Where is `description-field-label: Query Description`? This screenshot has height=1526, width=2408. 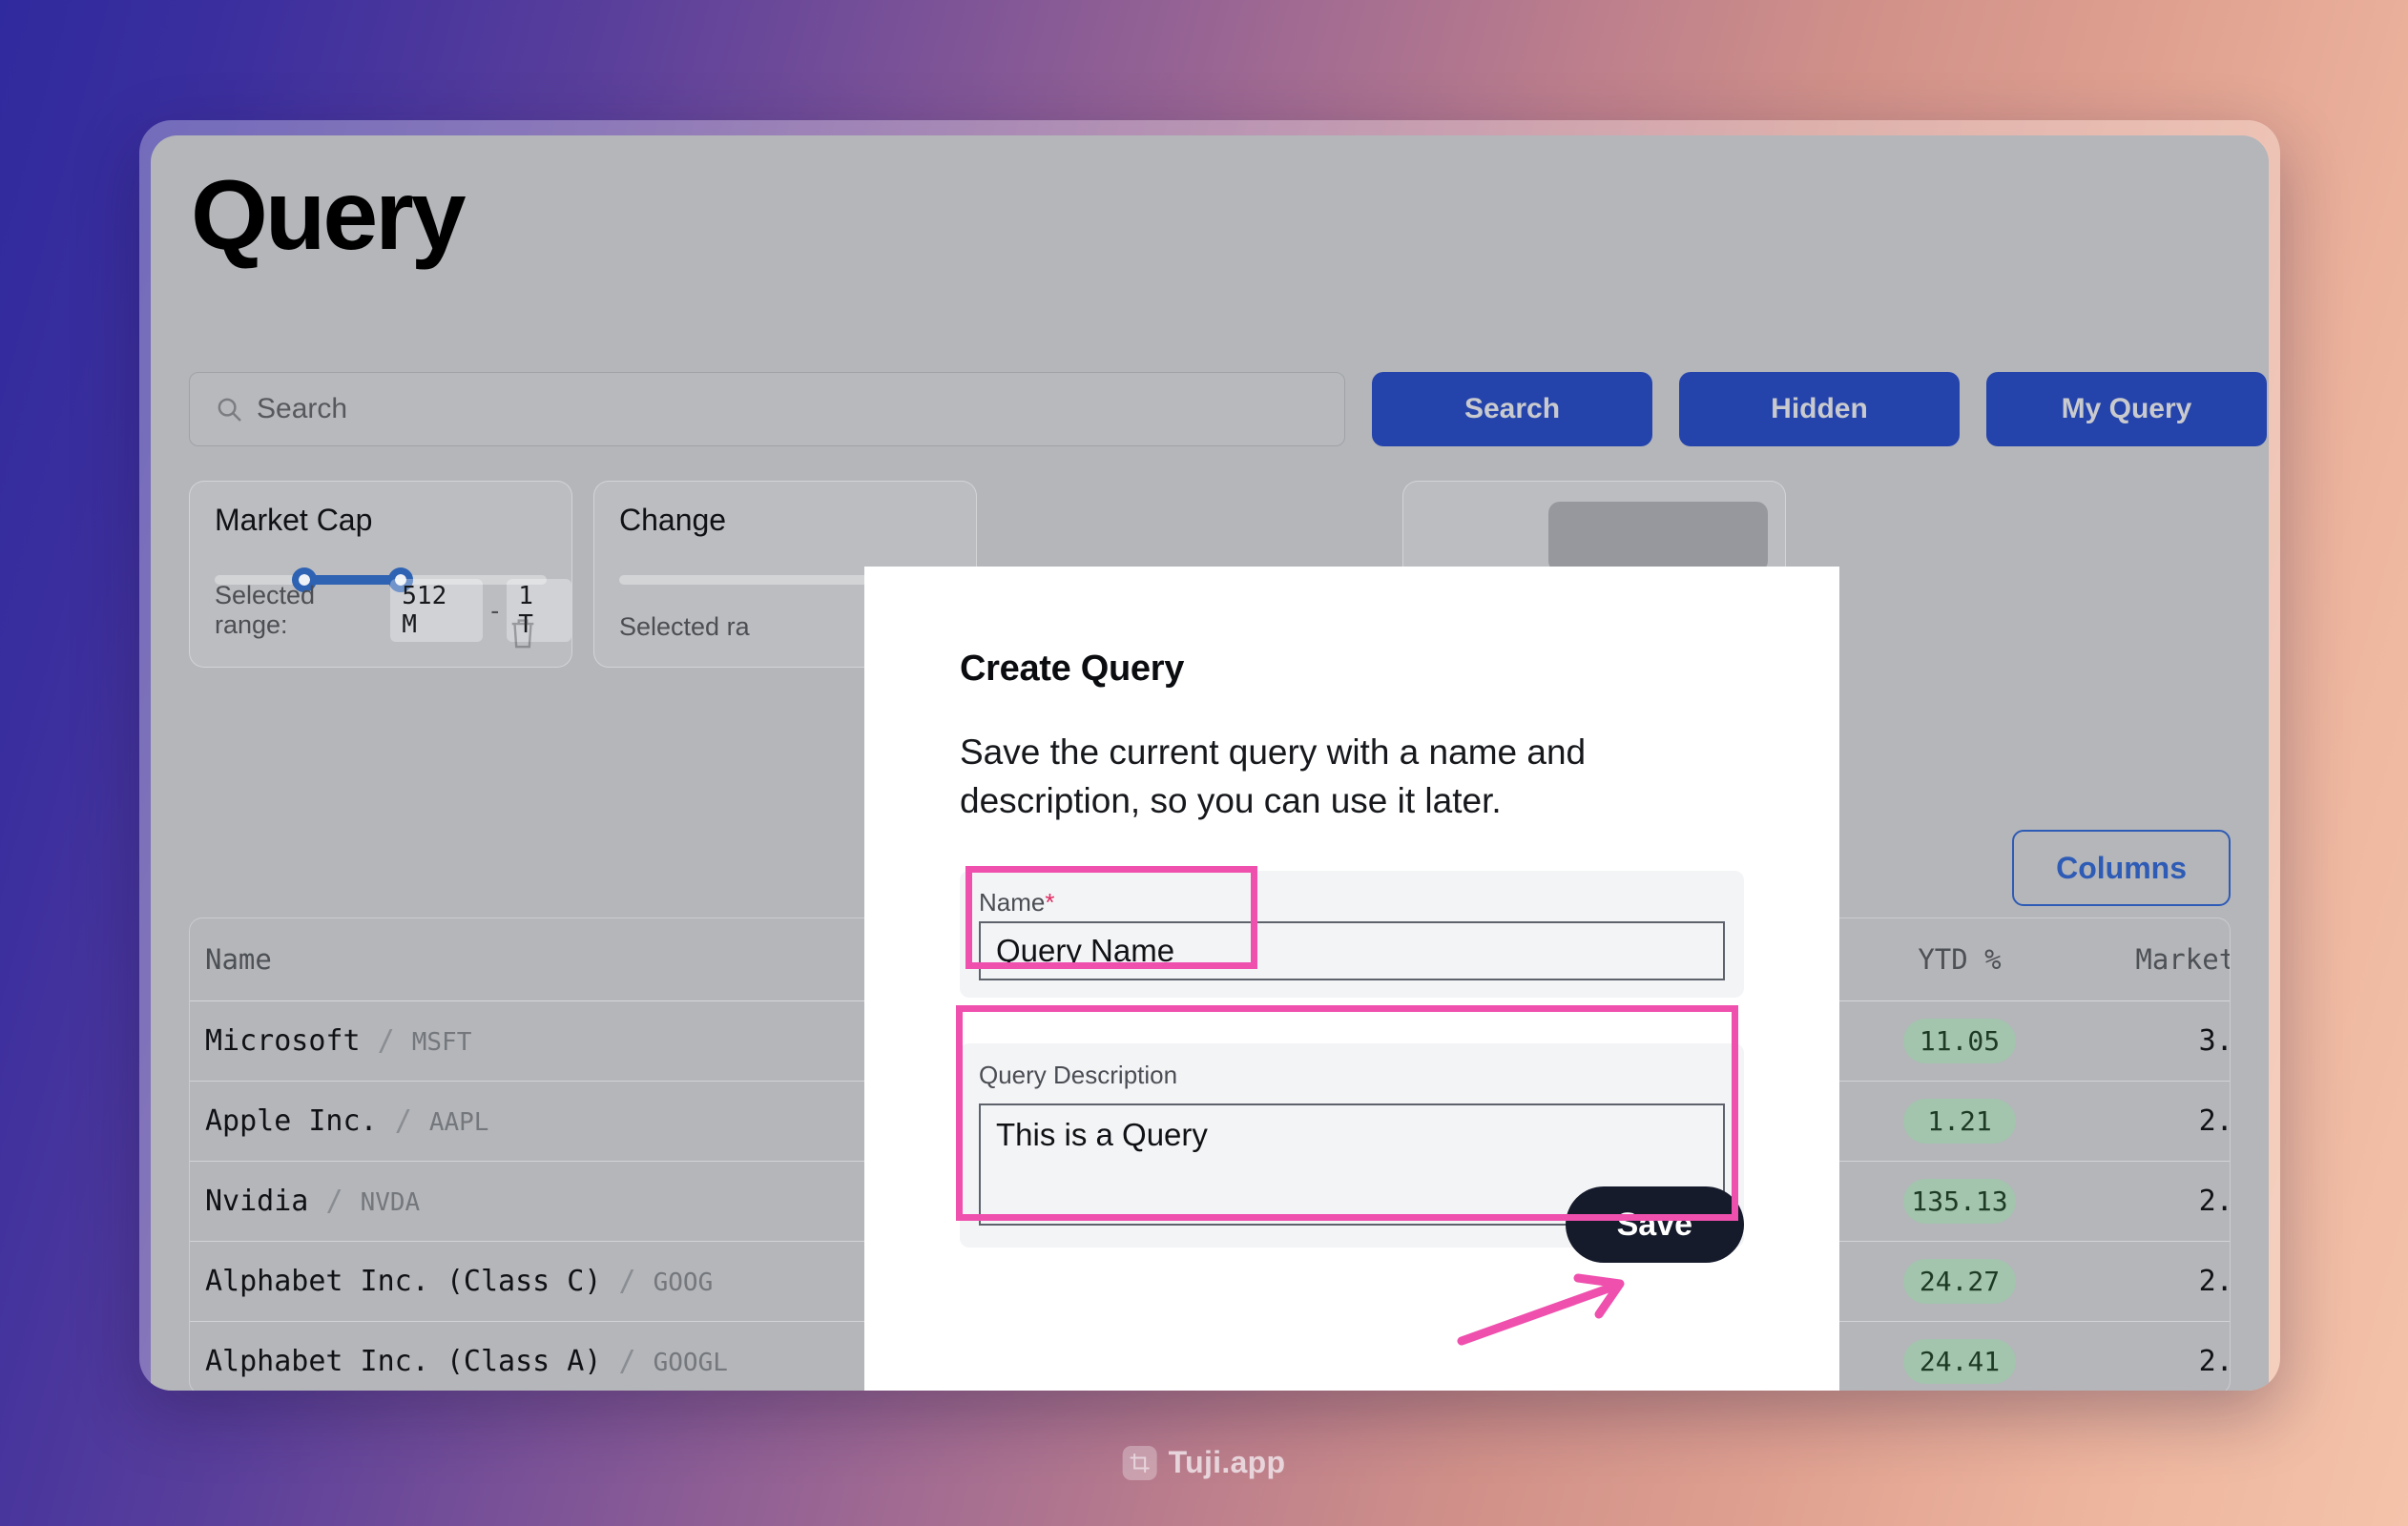 description-field-label: Query Description is located at coordinates (1078, 1075).